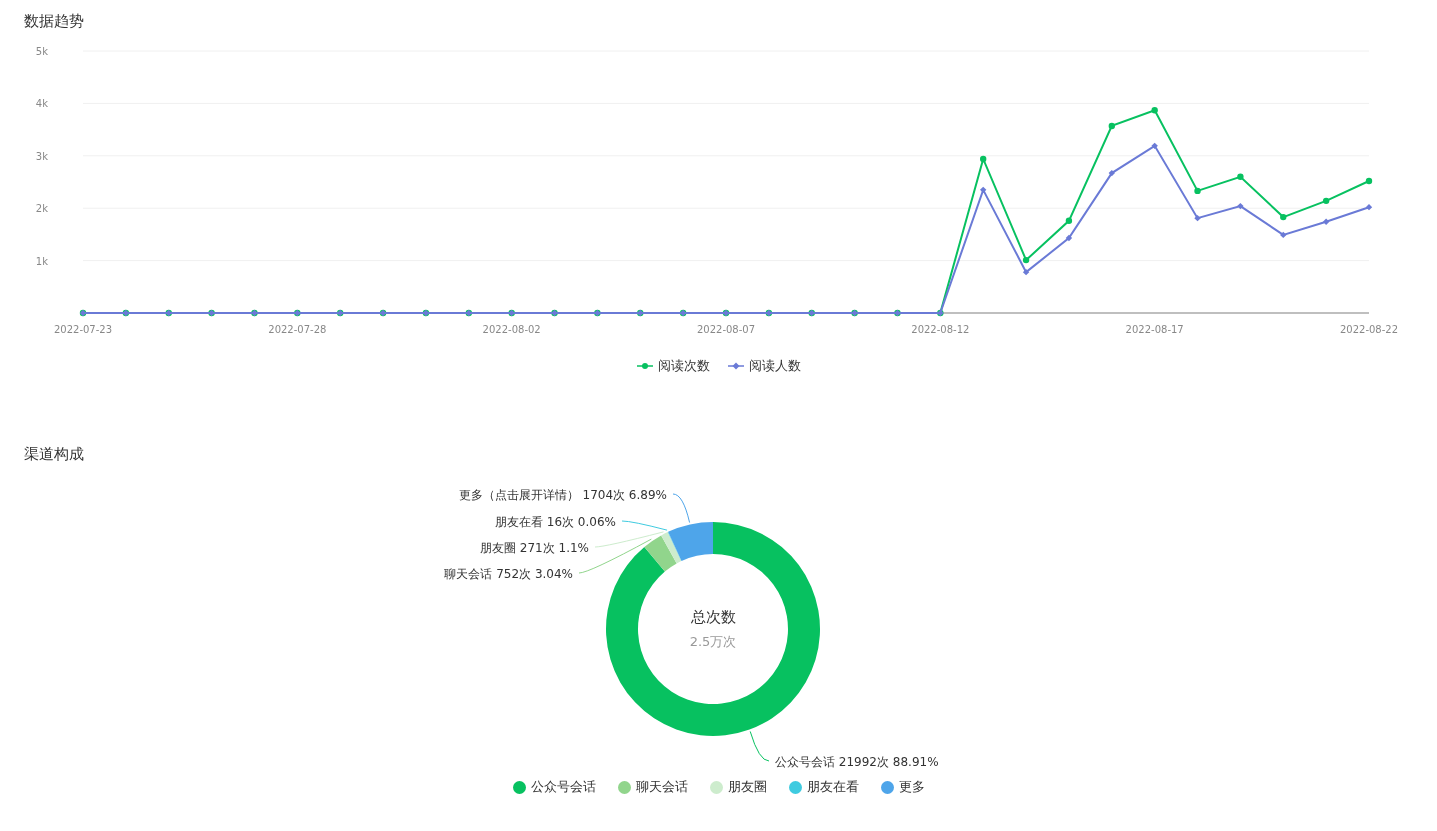  What do you see at coordinates (1369, 329) in the screenshot?
I see `x-tick-label: 2022-08-22` at bounding box center [1369, 329].